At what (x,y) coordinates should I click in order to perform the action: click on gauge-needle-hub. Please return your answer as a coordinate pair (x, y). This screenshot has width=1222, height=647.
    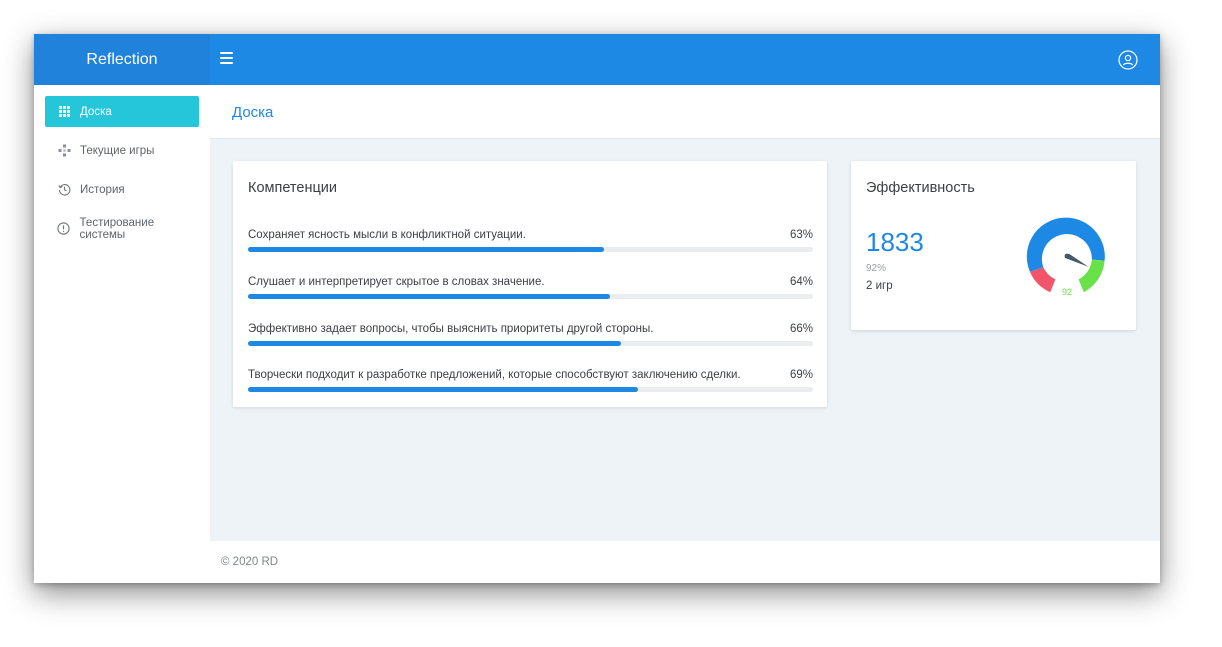
    Looking at the image, I should click on (1067, 256).